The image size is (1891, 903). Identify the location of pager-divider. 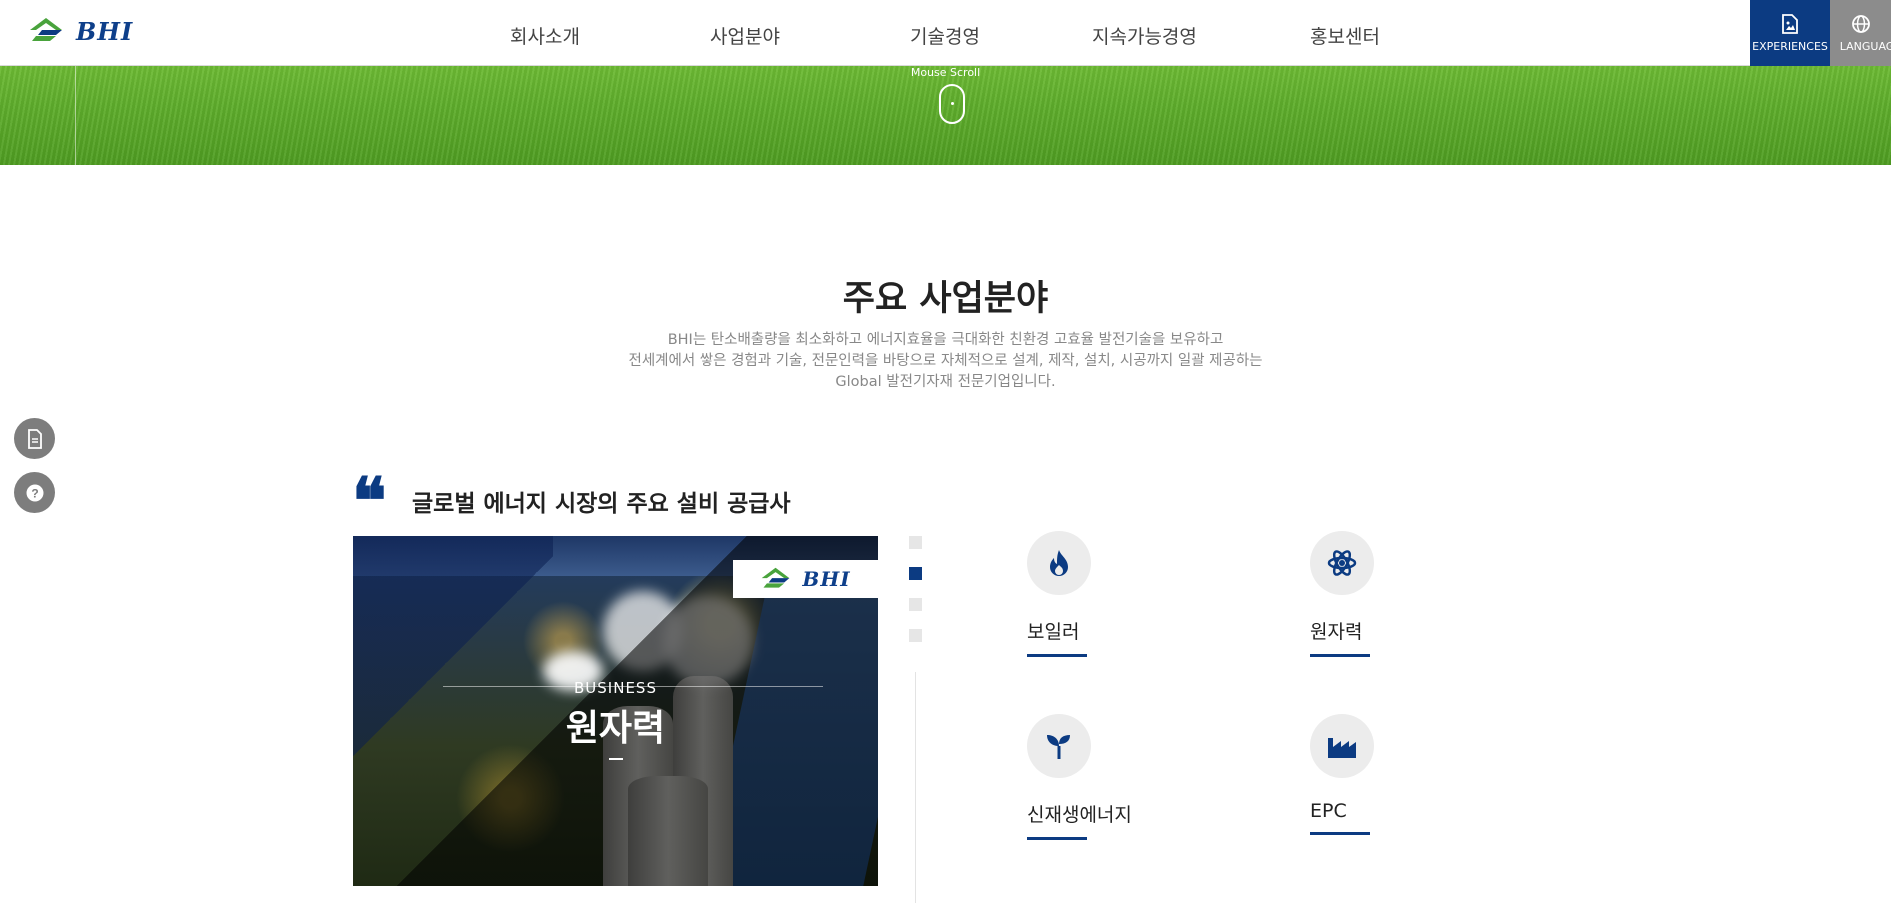
(915, 787).